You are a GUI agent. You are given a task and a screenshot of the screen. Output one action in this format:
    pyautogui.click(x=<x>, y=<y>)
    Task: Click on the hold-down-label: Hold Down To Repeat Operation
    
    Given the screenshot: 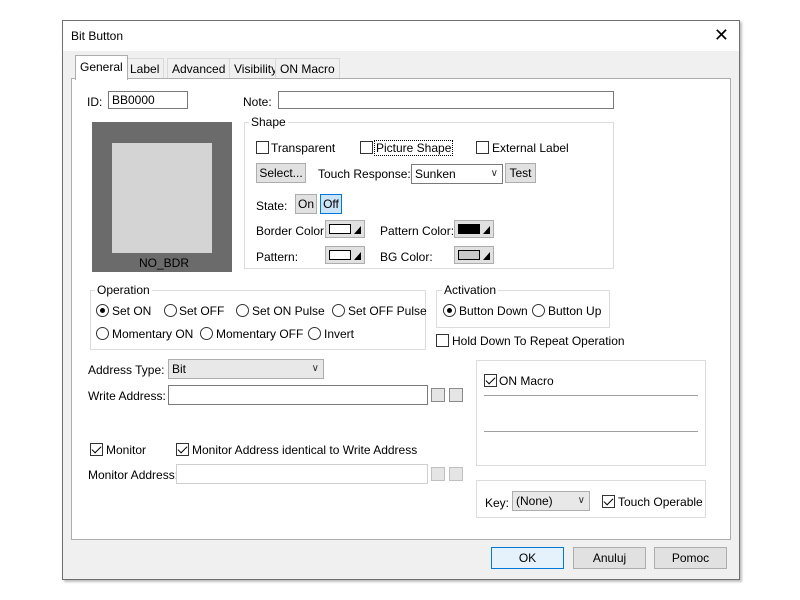 What is the action you would take?
    pyautogui.click(x=538, y=341)
    